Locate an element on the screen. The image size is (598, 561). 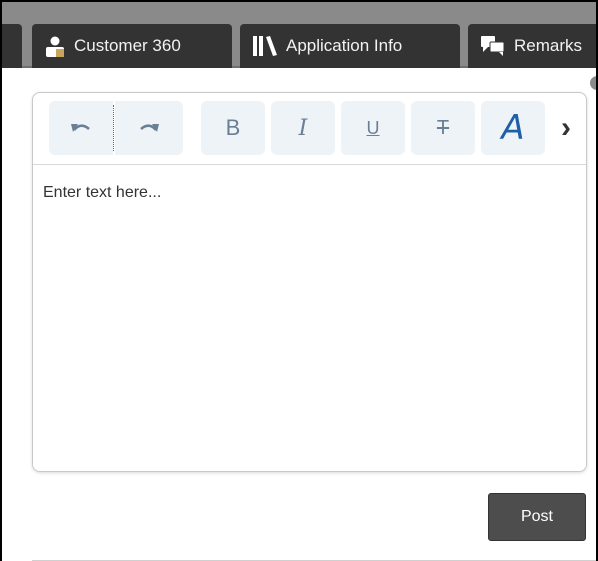
tab-partial is located at coordinates (12, 46).